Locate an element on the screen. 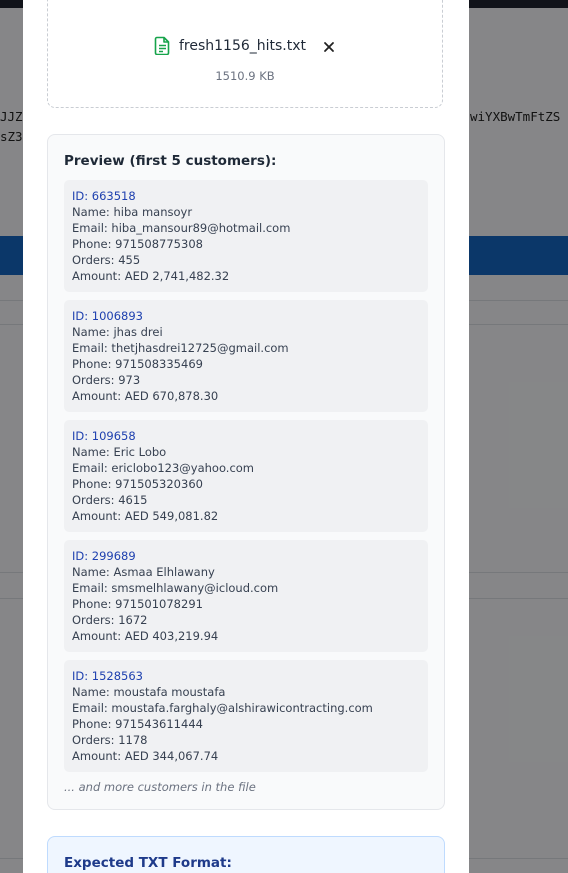  customer-phone: Phone: 971508335469 is located at coordinates (137, 364).